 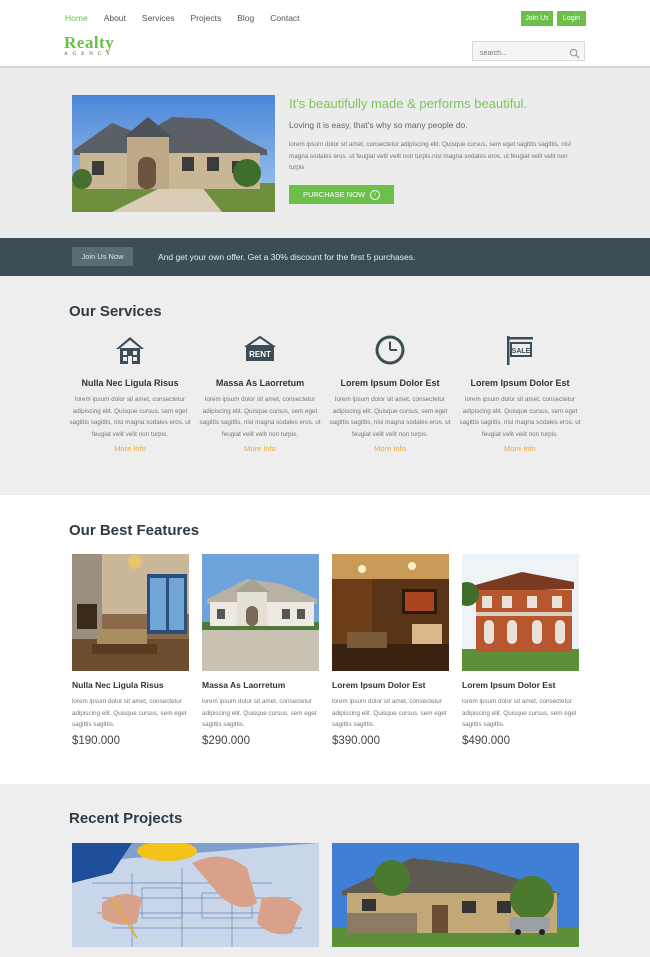 What do you see at coordinates (486, 740) in the screenshot?
I see `feature-price: $490.000` at bounding box center [486, 740].